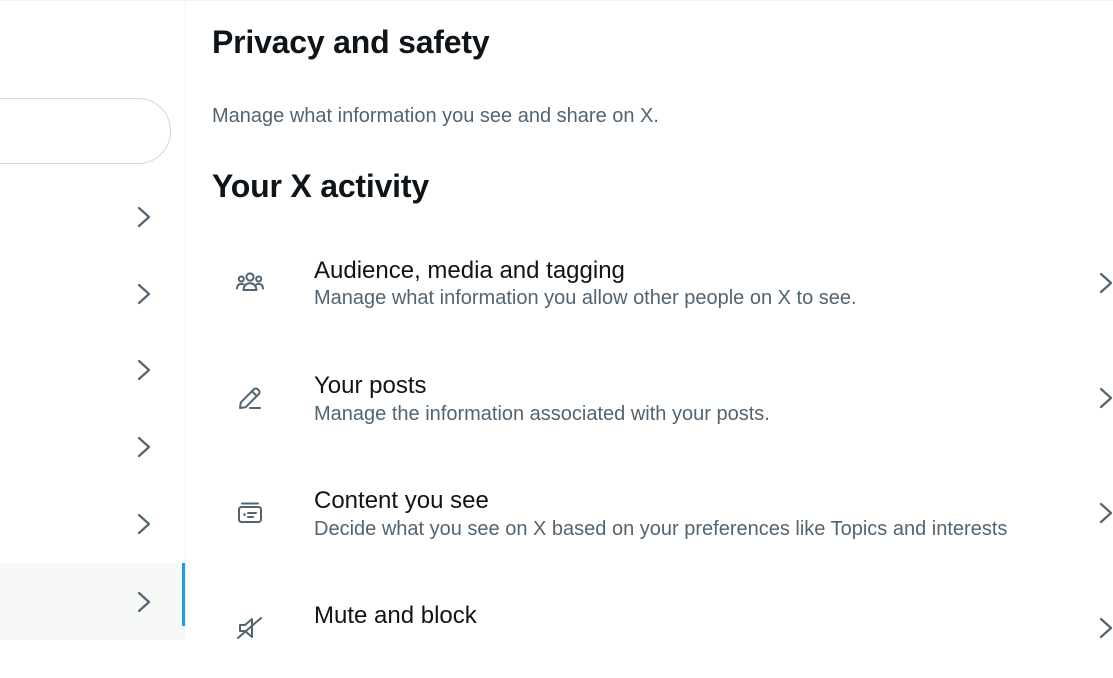 The width and height of the screenshot is (1113, 678). I want to click on pencil-icon, so click(250, 398).